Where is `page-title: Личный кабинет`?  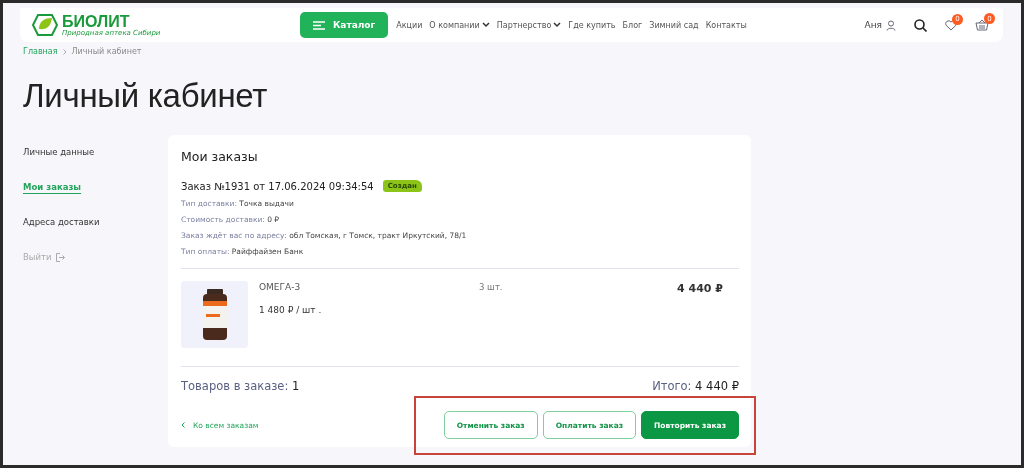 page-title: Личный кабинет is located at coordinates (146, 96).